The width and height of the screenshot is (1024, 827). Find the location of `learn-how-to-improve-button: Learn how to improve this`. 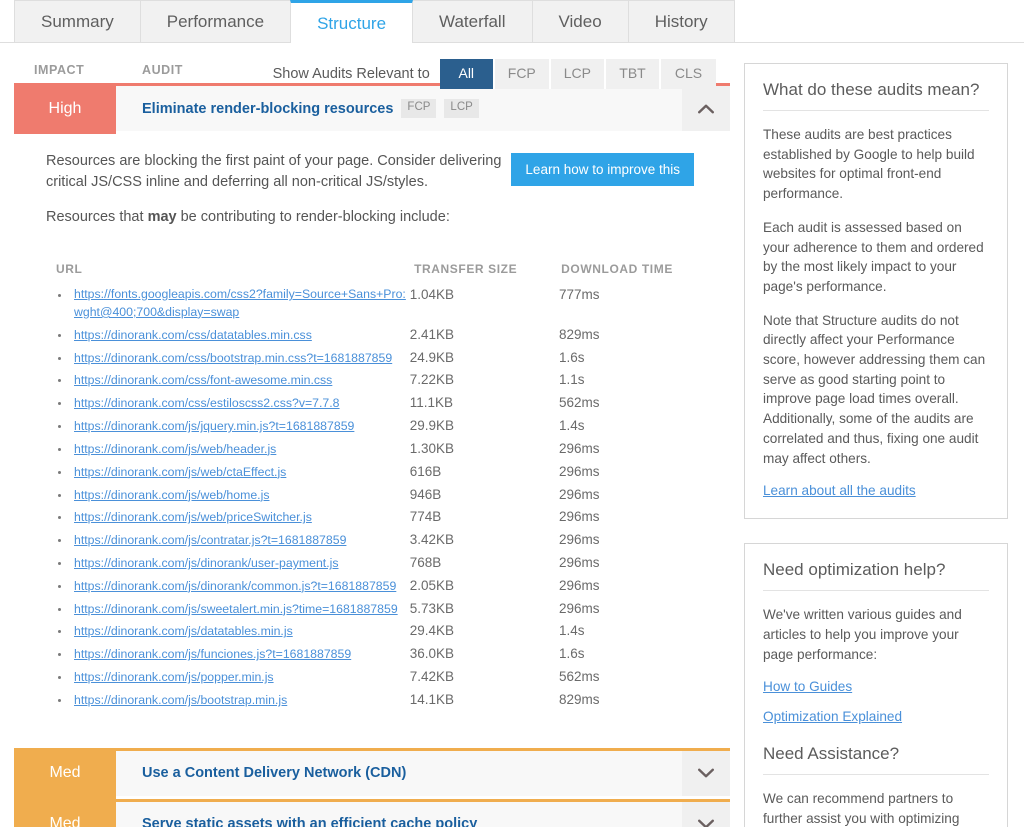

learn-how-to-improve-button: Learn how to improve this is located at coordinates (602, 169).